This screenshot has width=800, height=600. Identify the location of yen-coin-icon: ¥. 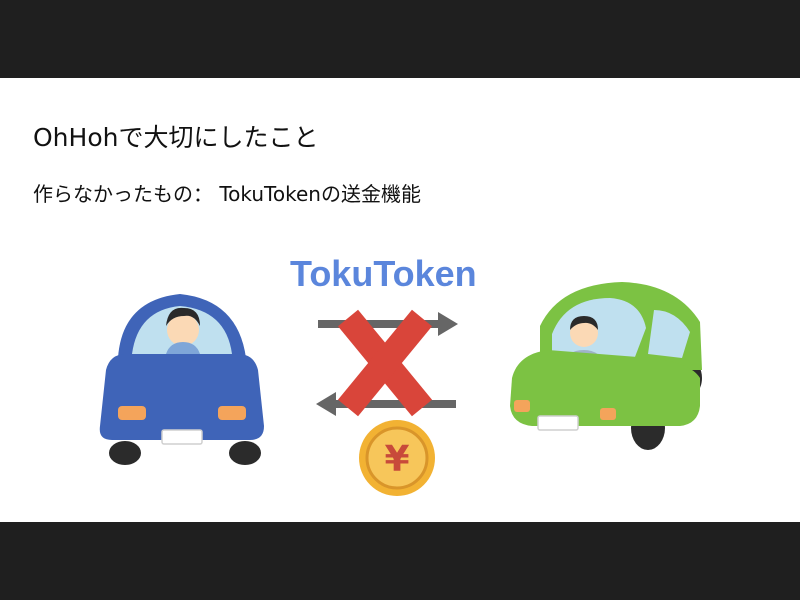
(397, 458).